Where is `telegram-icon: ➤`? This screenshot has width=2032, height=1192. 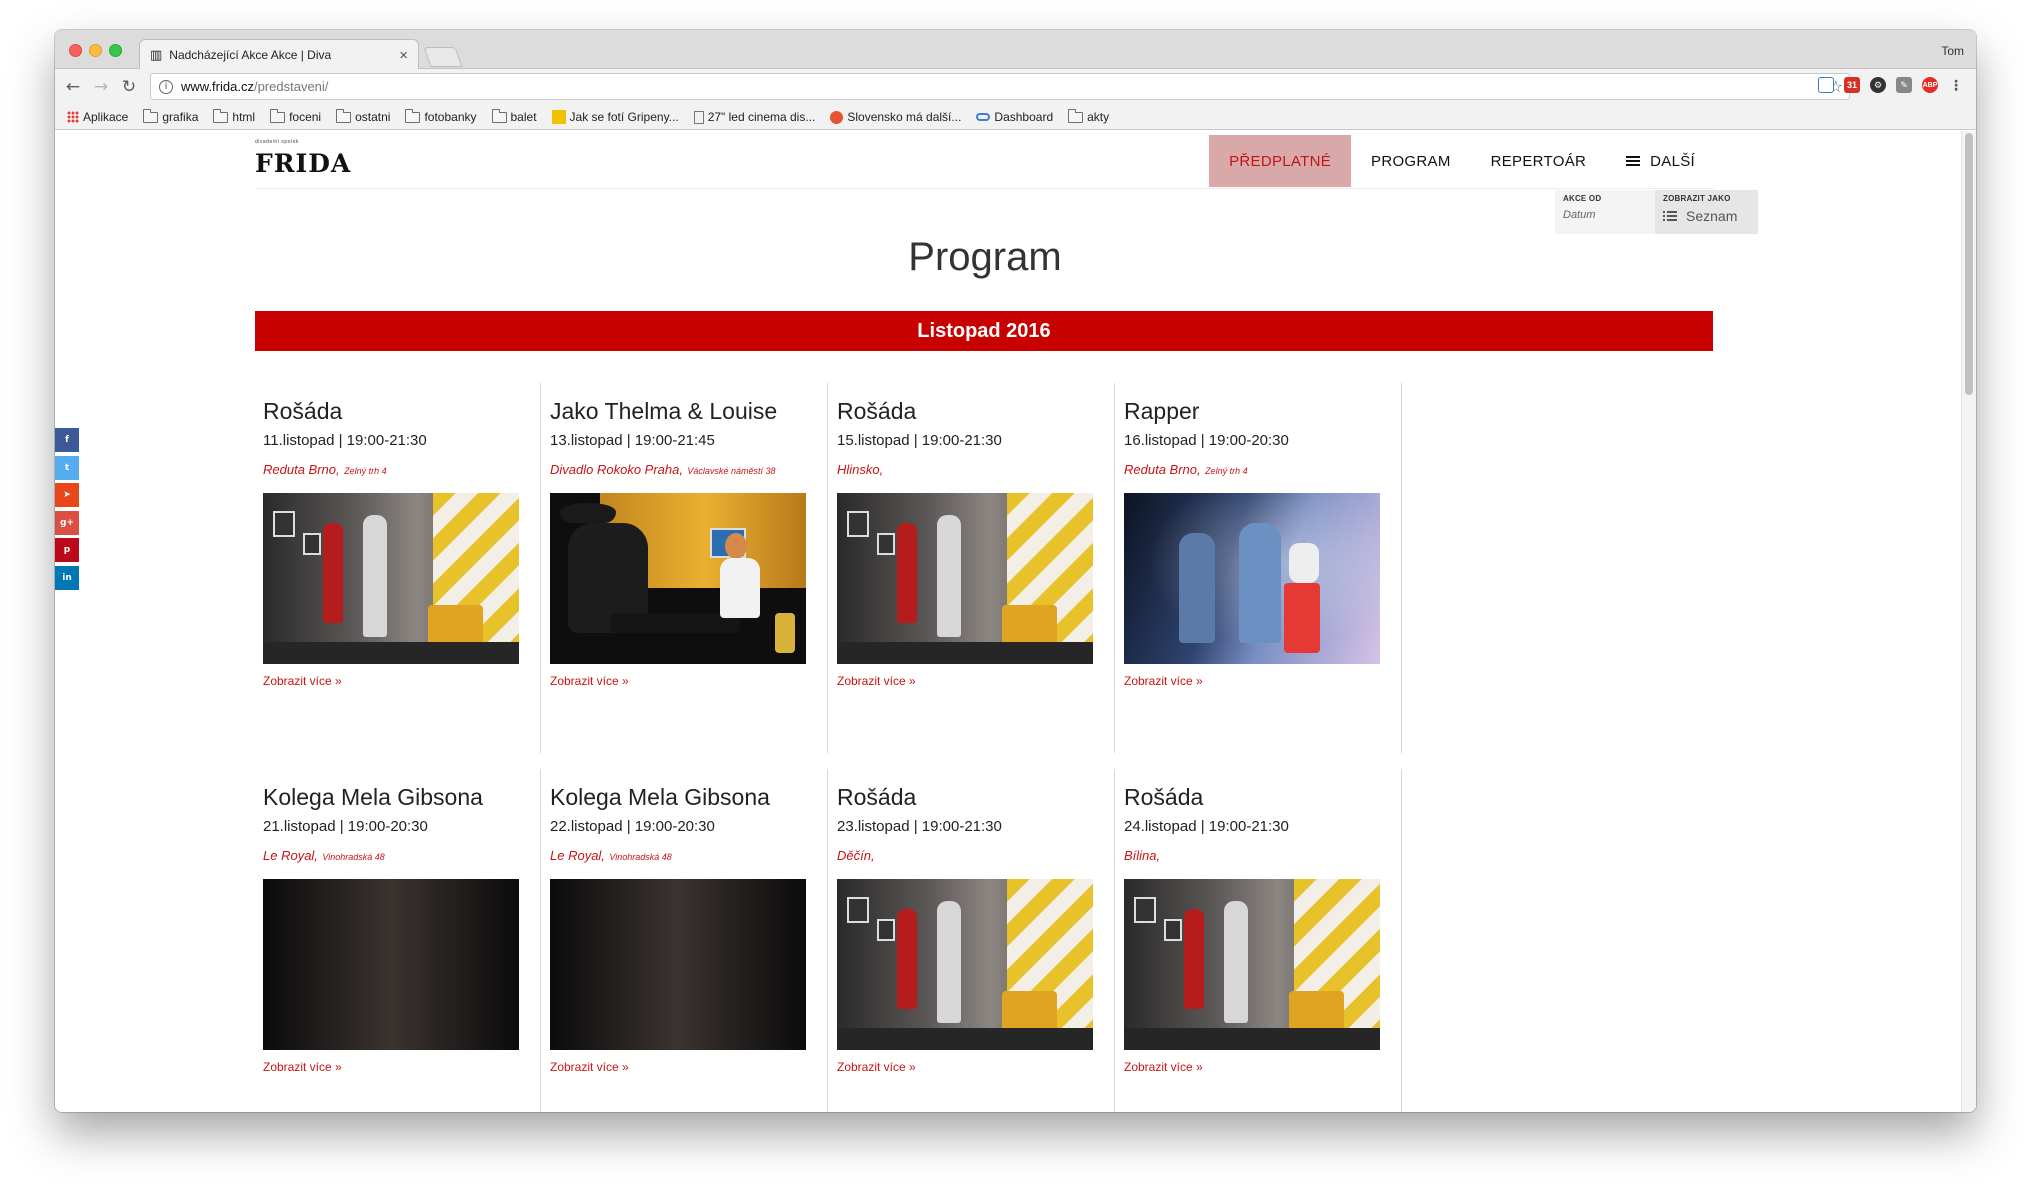
telegram-icon: ➤ is located at coordinates (67, 495).